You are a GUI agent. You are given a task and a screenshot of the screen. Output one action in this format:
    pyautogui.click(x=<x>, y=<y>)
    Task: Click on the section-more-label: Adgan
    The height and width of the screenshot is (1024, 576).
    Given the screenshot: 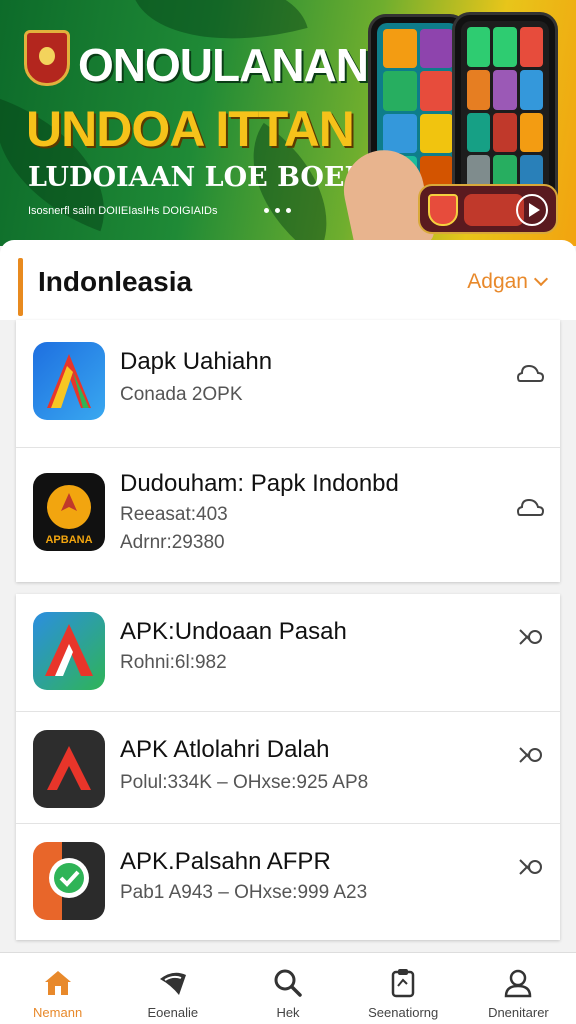 What is the action you would take?
    pyautogui.click(x=497, y=281)
    